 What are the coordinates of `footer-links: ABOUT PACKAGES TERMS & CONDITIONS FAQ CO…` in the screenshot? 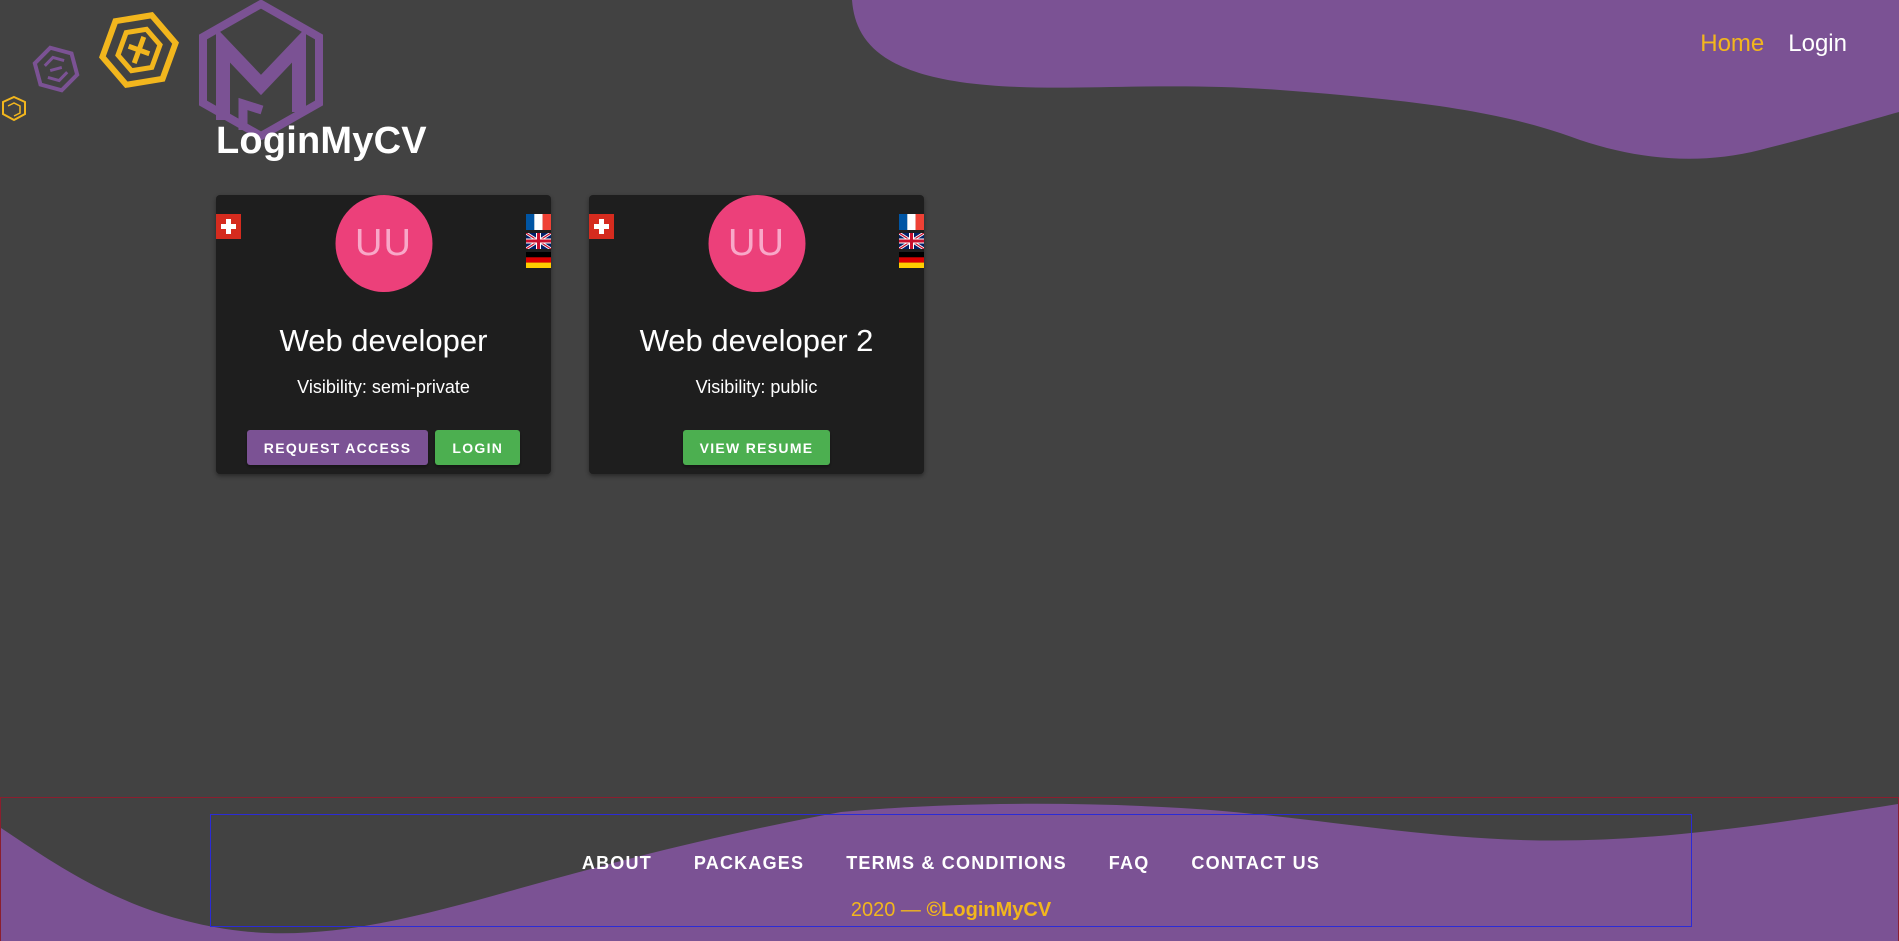 It's located at (951, 863).